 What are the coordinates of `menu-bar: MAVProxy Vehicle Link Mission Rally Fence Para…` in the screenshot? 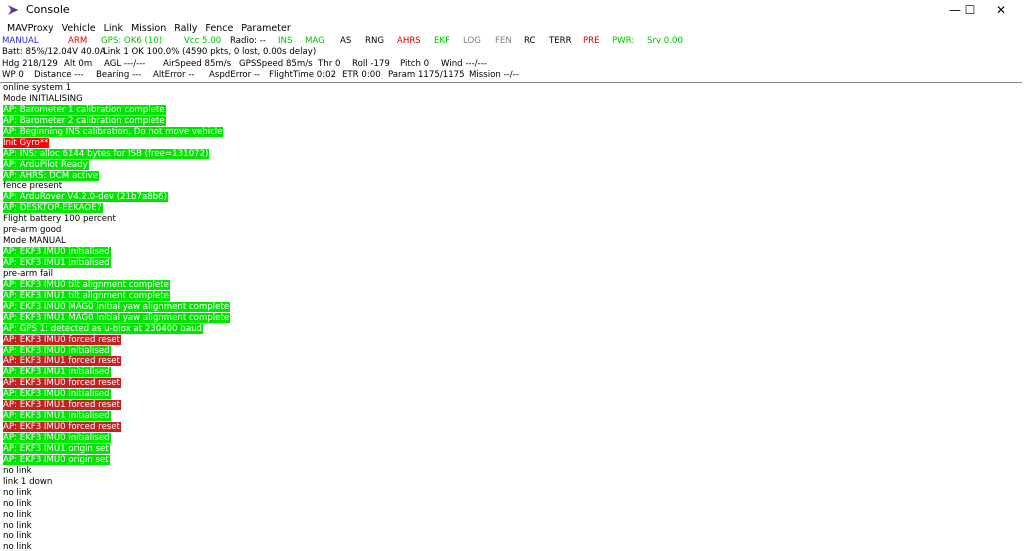 It's located at (512, 28).